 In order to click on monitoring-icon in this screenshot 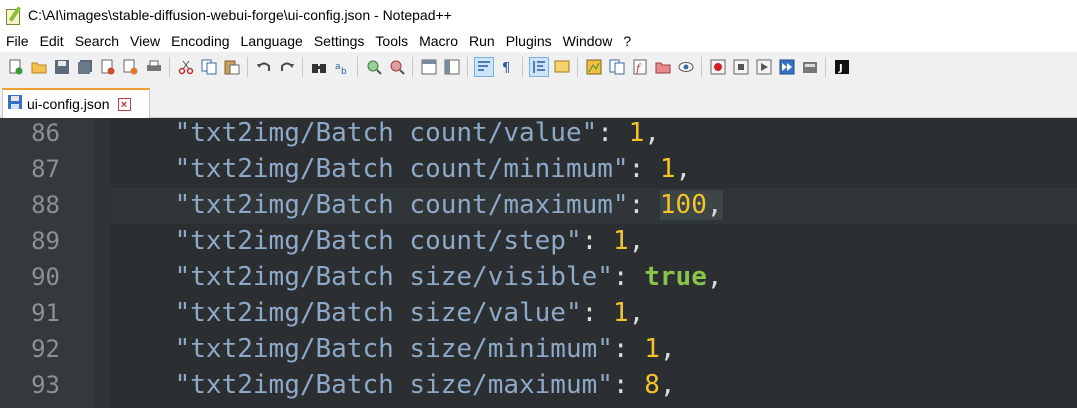, I will do `click(686, 67)`.